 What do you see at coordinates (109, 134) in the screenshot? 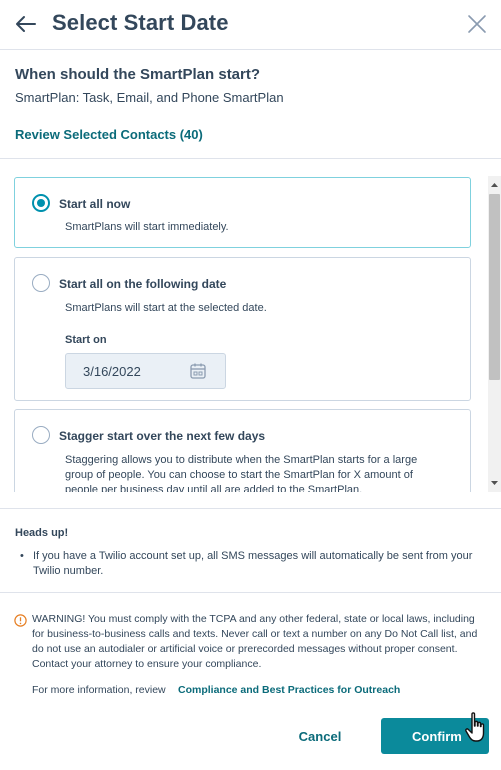
I see `review-contacts-link: Review Selected Contacts (40)` at bounding box center [109, 134].